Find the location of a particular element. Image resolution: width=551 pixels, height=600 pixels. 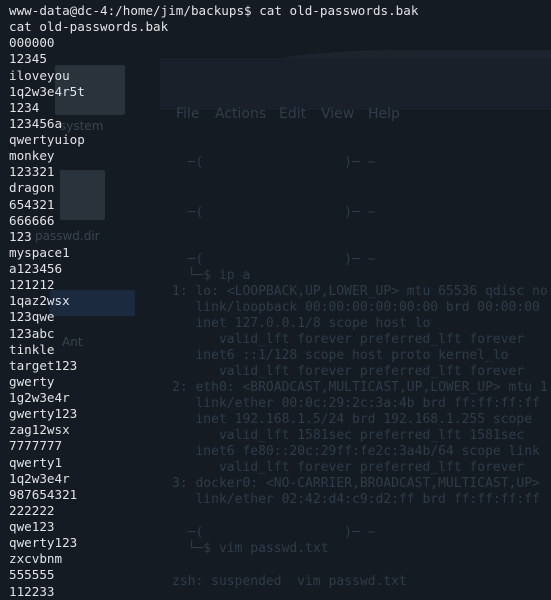

password-line: a123456 is located at coordinates (36, 268).